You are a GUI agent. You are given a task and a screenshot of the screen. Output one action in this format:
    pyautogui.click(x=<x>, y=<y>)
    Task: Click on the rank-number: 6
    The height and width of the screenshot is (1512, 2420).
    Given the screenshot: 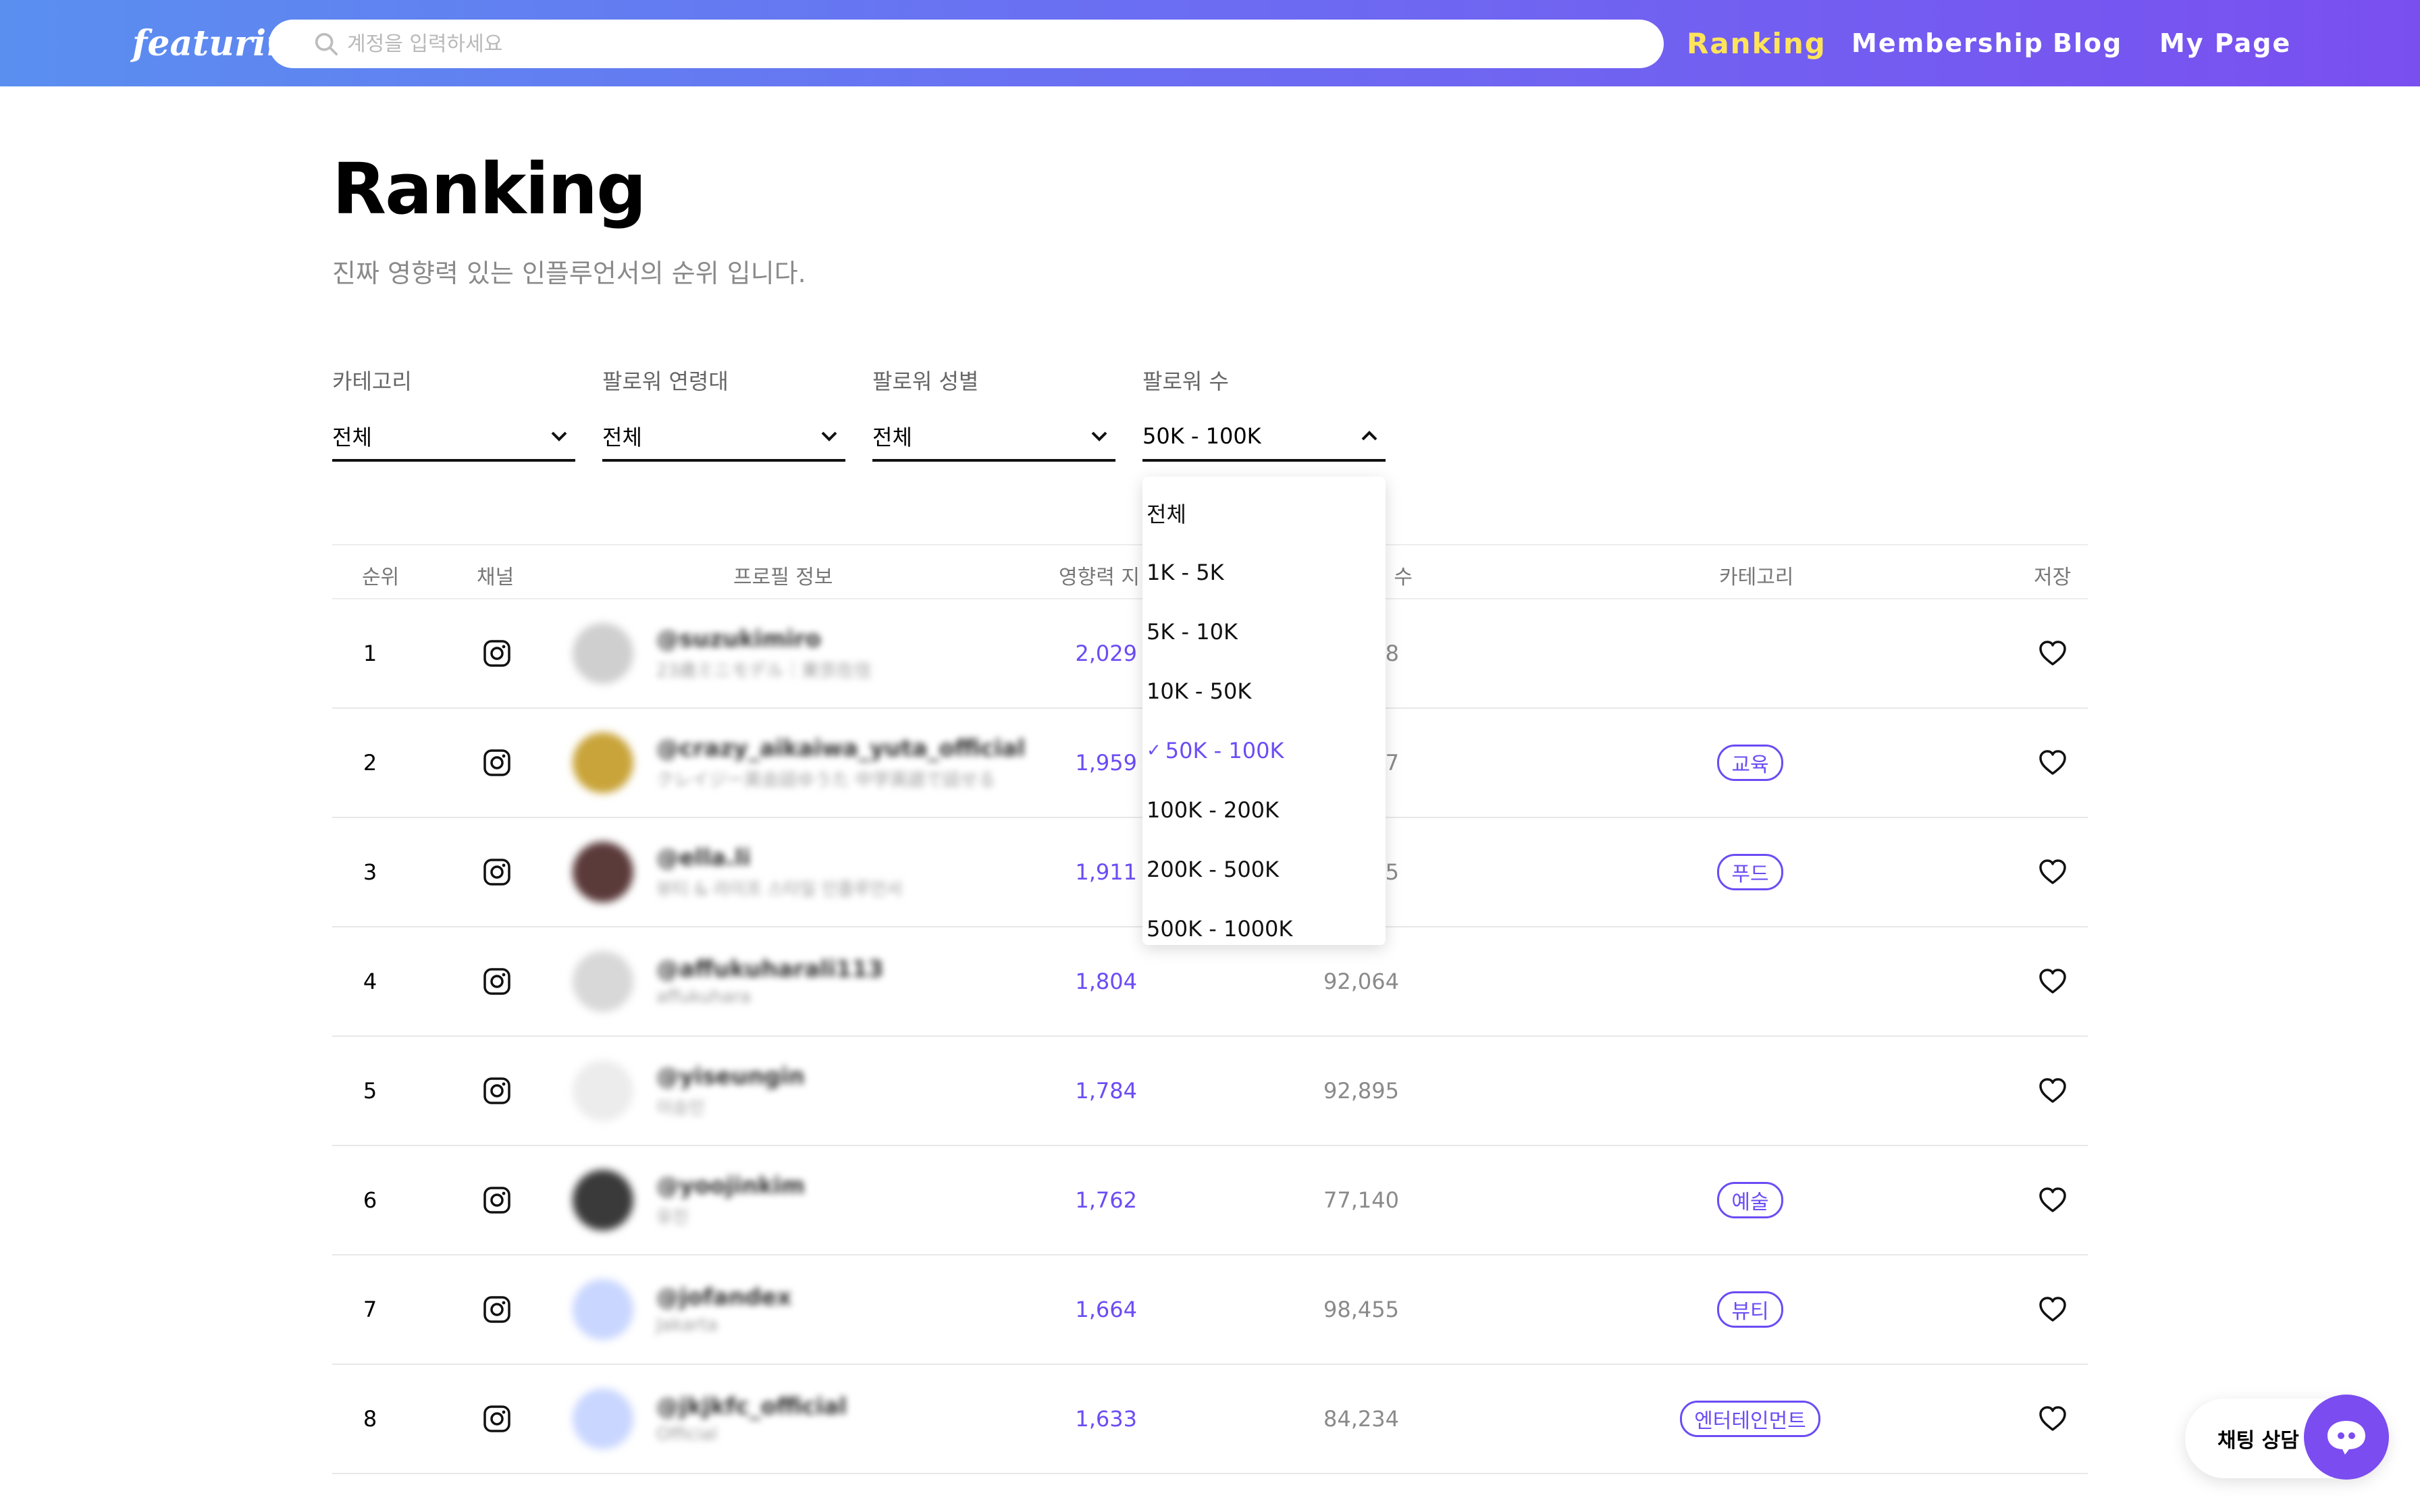 What is the action you would take?
    pyautogui.click(x=370, y=1200)
    